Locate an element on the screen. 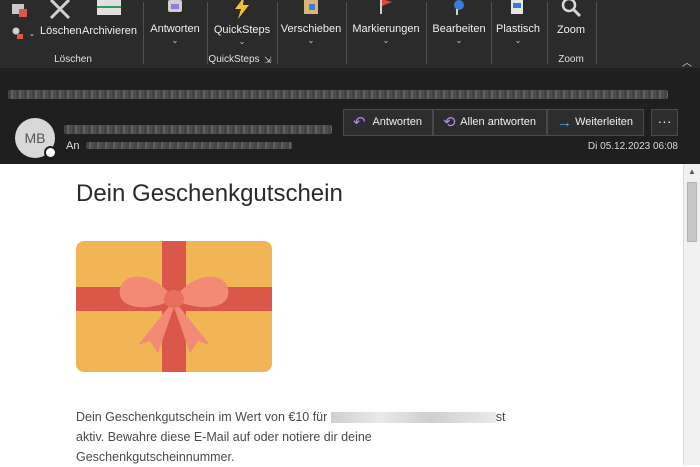 The image size is (700, 467). immersive-reader-button: Plastisch ⌄ is located at coordinates (518, 32).